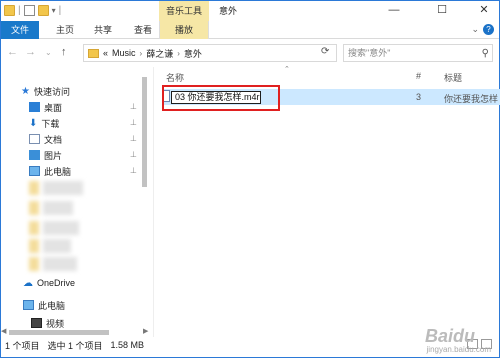  What do you see at coordinates (34, 139) in the screenshot?
I see `documents-icon` at bounding box center [34, 139].